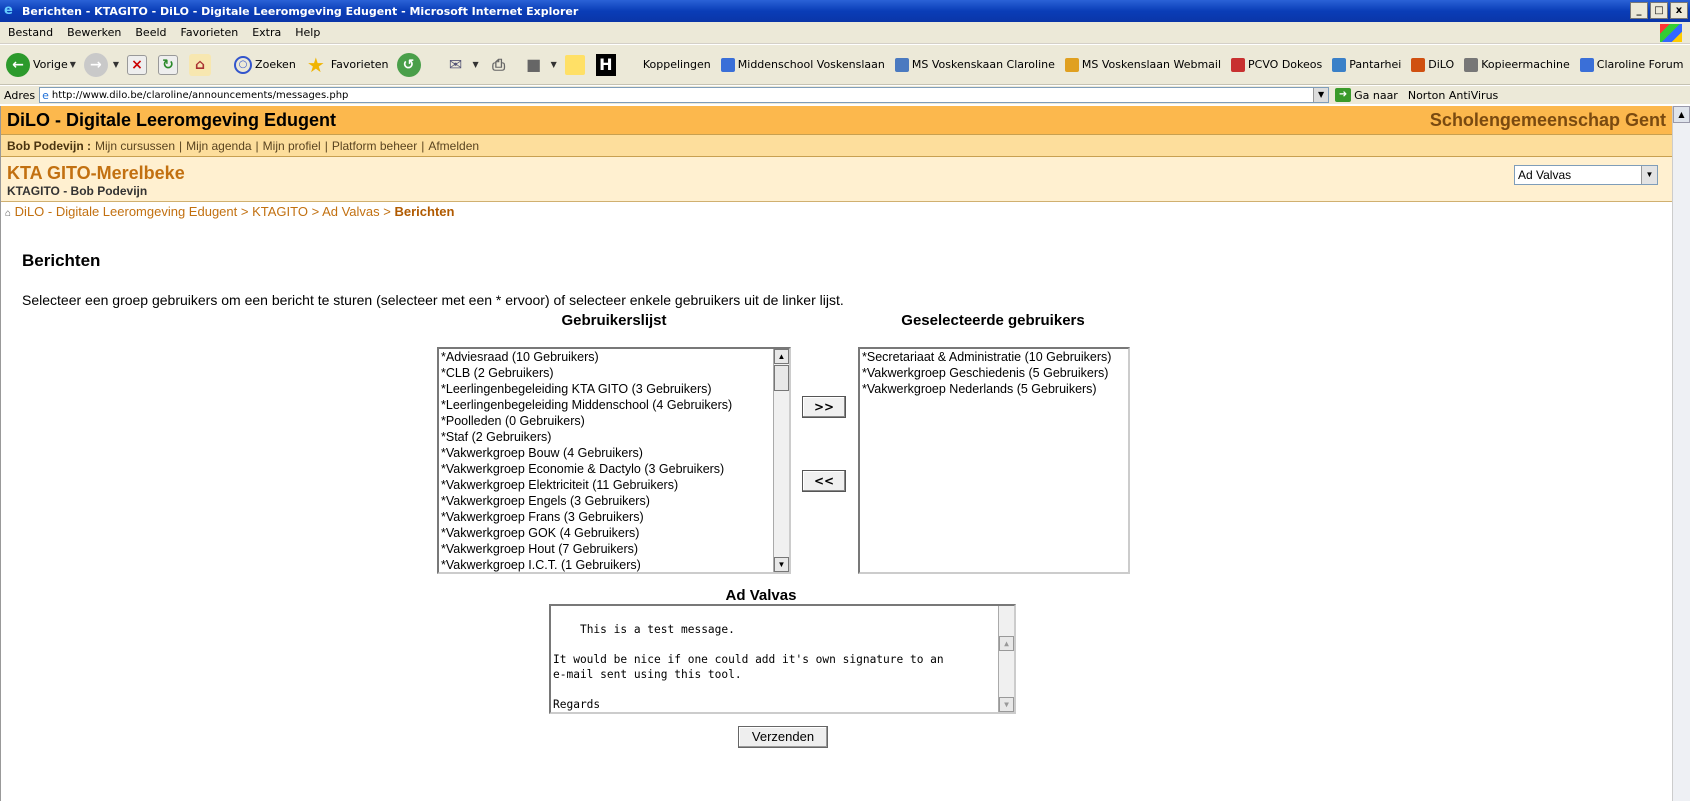 This screenshot has height=801, width=1690. I want to click on course-name: KTA GITO-Merelbeke, so click(96, 173).